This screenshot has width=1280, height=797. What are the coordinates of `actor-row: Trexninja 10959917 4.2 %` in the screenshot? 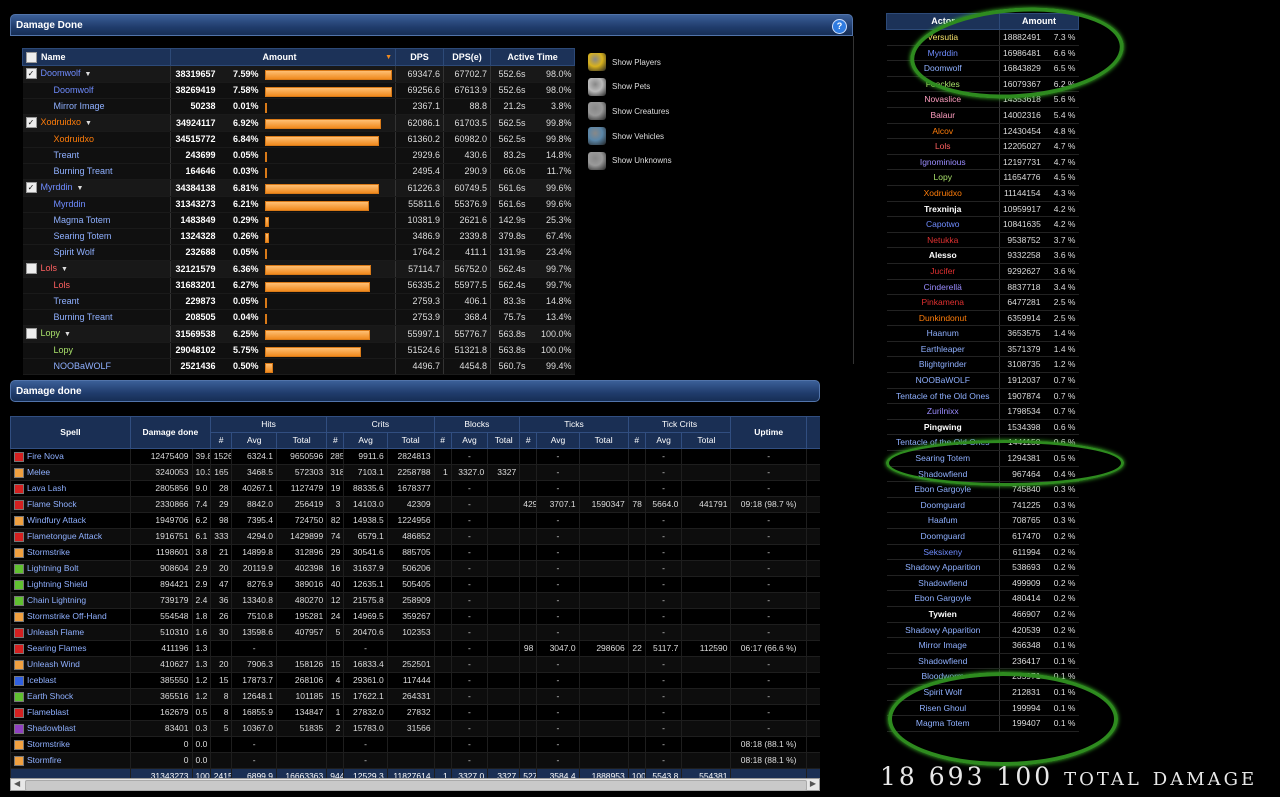 It's located at (982, 209).